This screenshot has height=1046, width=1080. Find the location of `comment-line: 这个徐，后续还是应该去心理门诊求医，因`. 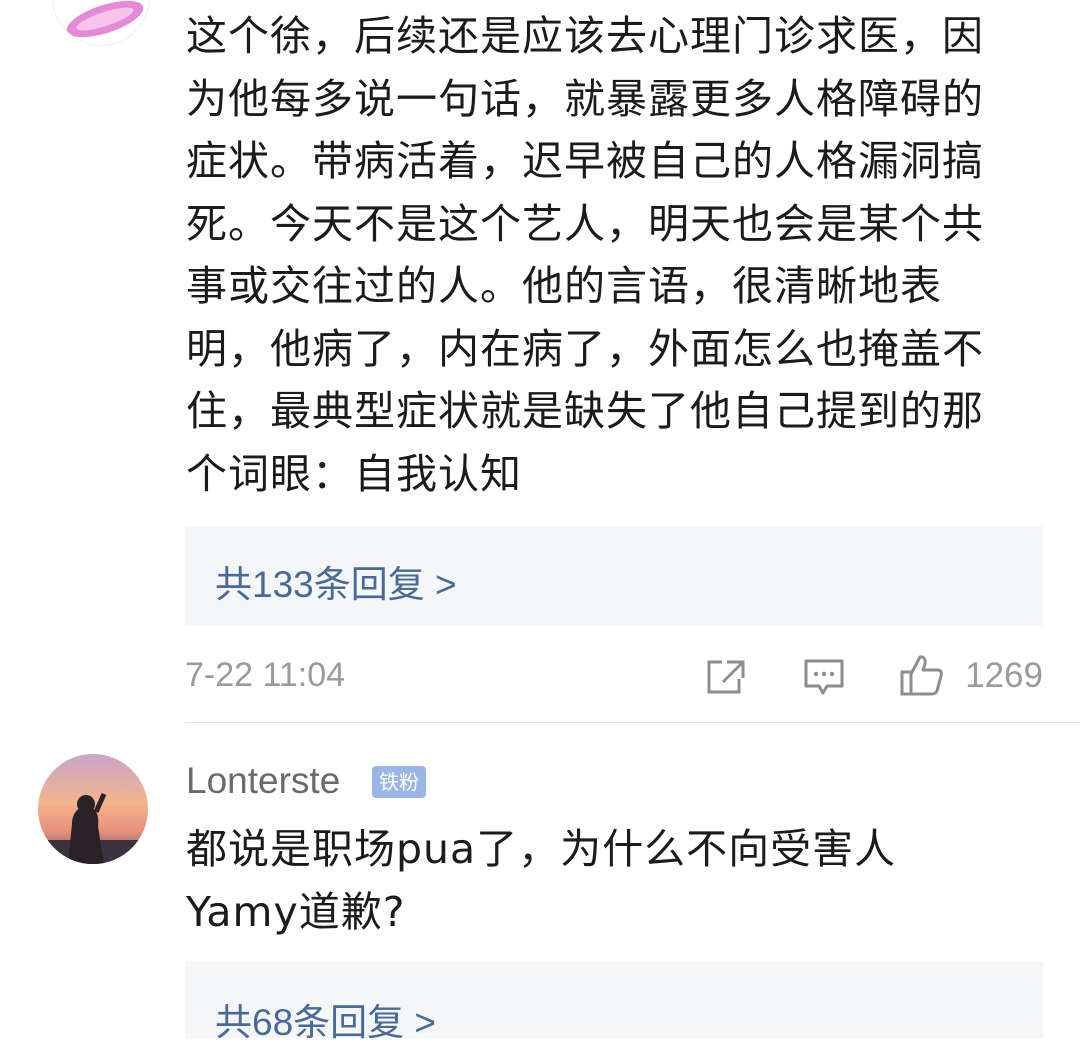

comment-line: 这个徐，后续还是应该去心理门诊求医，因 is located at coordinates (585, 36).